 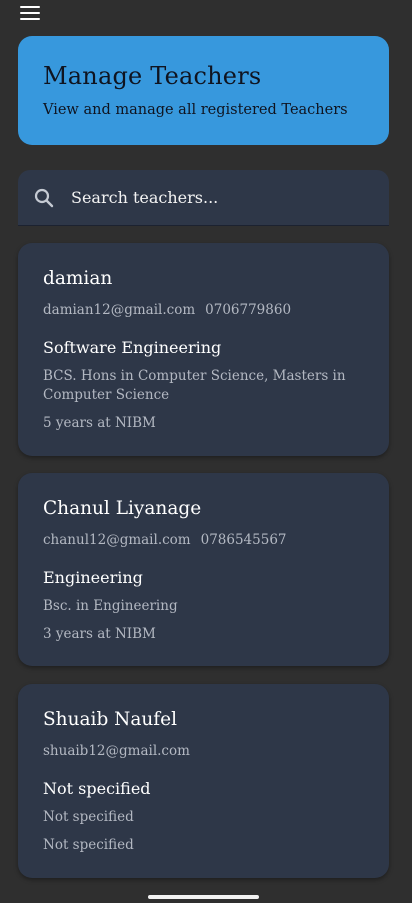 What do you see at coordinates (122, 508) in the screenshot?
I see `teacher-name: Chanul Liyanage` at bounding box center [122, 508].